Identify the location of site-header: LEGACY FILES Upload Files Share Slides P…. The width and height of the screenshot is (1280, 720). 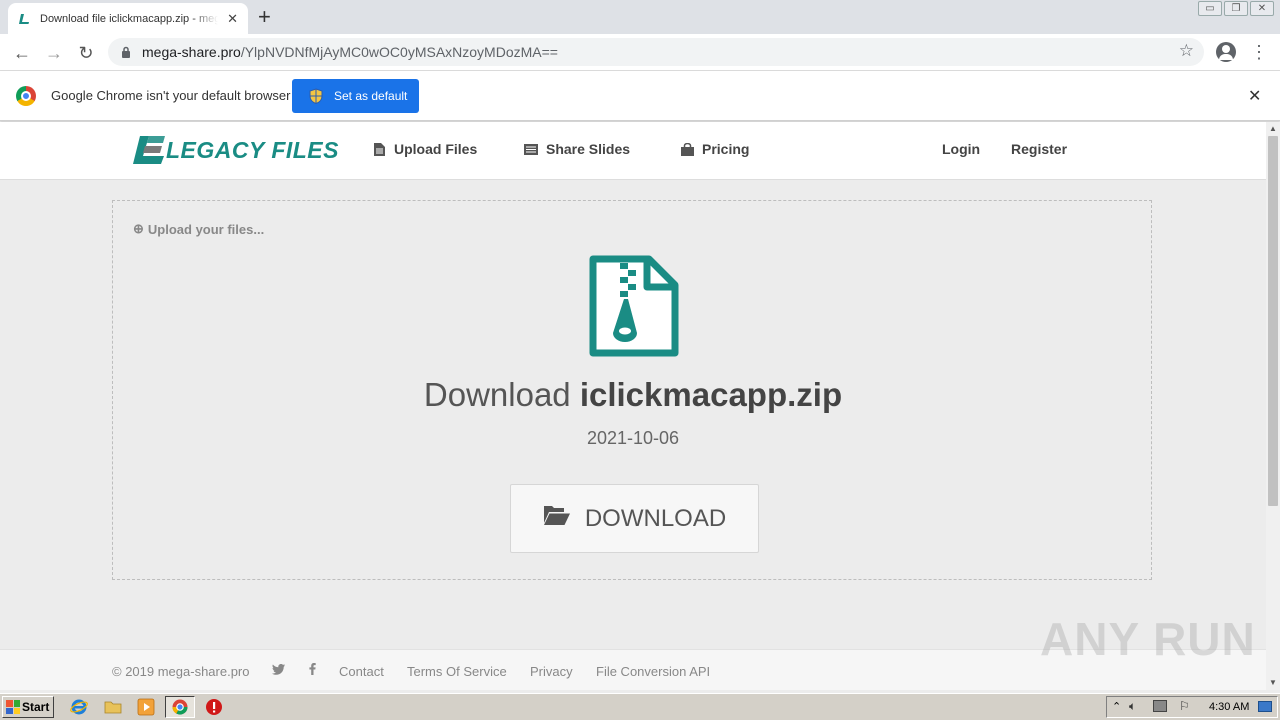
(633, 151).